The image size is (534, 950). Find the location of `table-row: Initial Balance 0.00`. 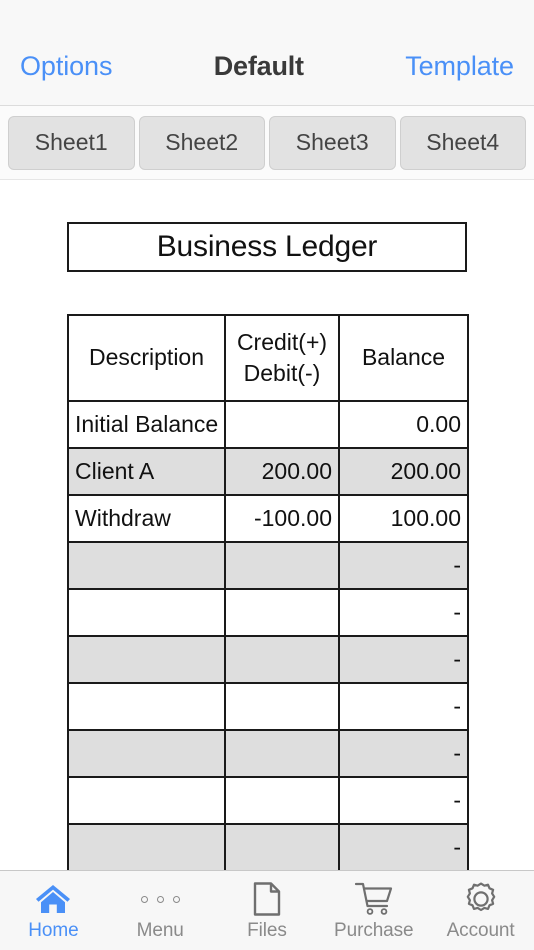

table-row: Initial Balance 0.00 is located at coordinates (268, 424).